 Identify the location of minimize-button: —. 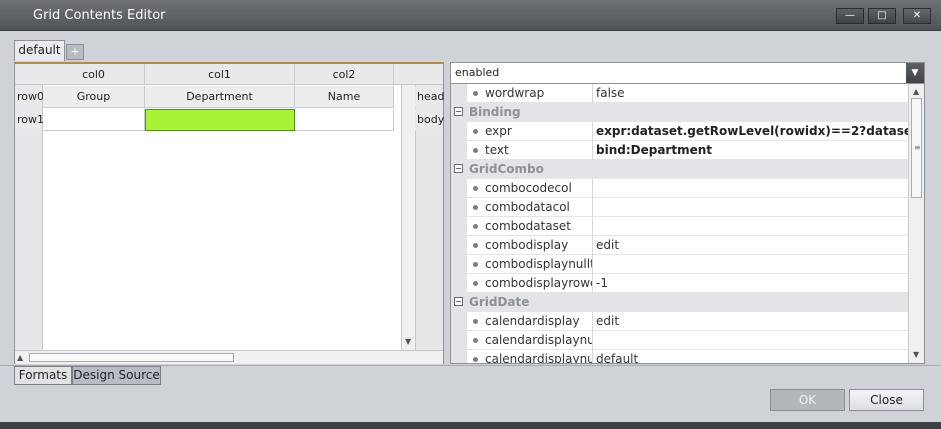
(850, 16).